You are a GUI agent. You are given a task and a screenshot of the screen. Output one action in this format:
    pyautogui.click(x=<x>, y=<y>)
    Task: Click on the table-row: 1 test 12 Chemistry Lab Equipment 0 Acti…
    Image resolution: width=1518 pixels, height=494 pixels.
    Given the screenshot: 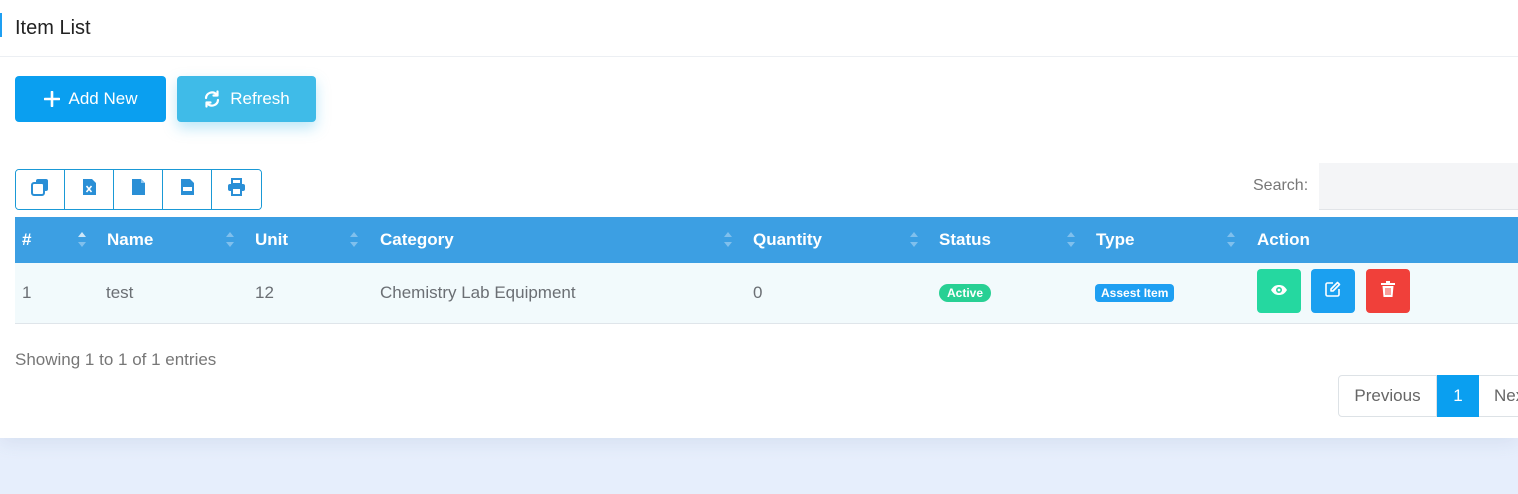 What is the action you would take?
    pyautogui.click(x=766, y=293)
    